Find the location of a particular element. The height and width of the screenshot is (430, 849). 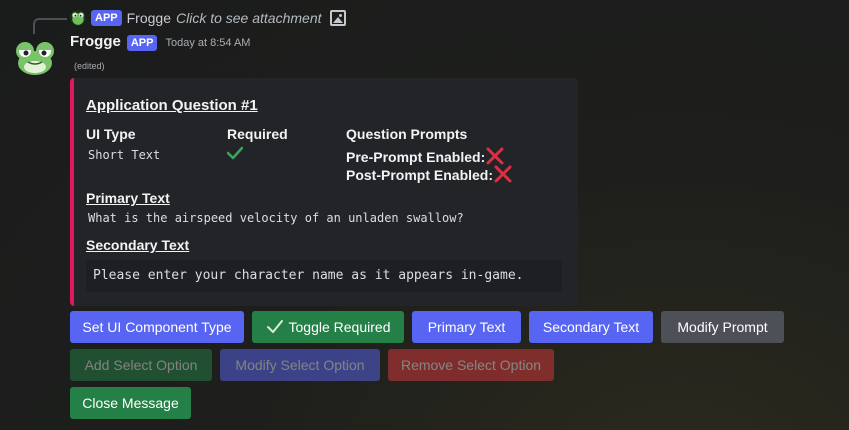

edited-label: (edited) is located at coordinates (89, 66).